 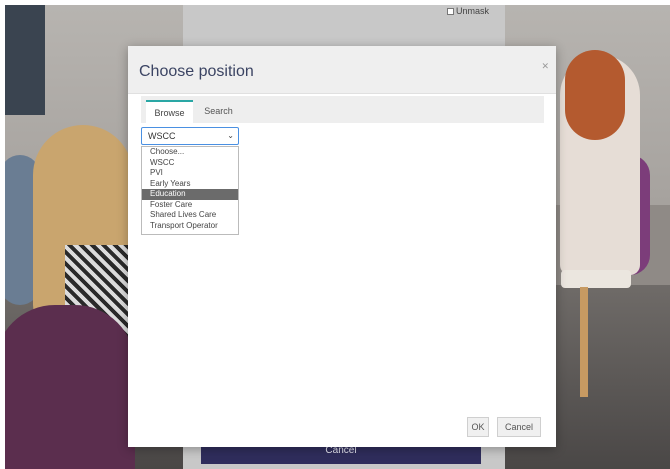 What do you see at coordinates (519, 427) in the screenshot?
I see `cancel-button: Cancel` at bounding box center [519, 427].